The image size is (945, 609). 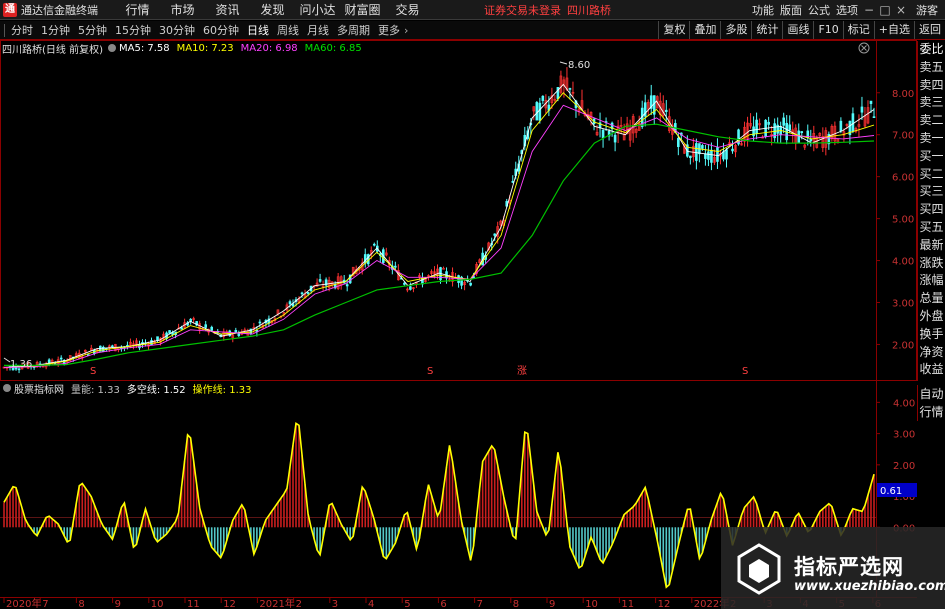 What do you see at coordinates (931, 175) in the screenshot?
I see `side-tab-7: 买二` at bounding box center [931, 175].